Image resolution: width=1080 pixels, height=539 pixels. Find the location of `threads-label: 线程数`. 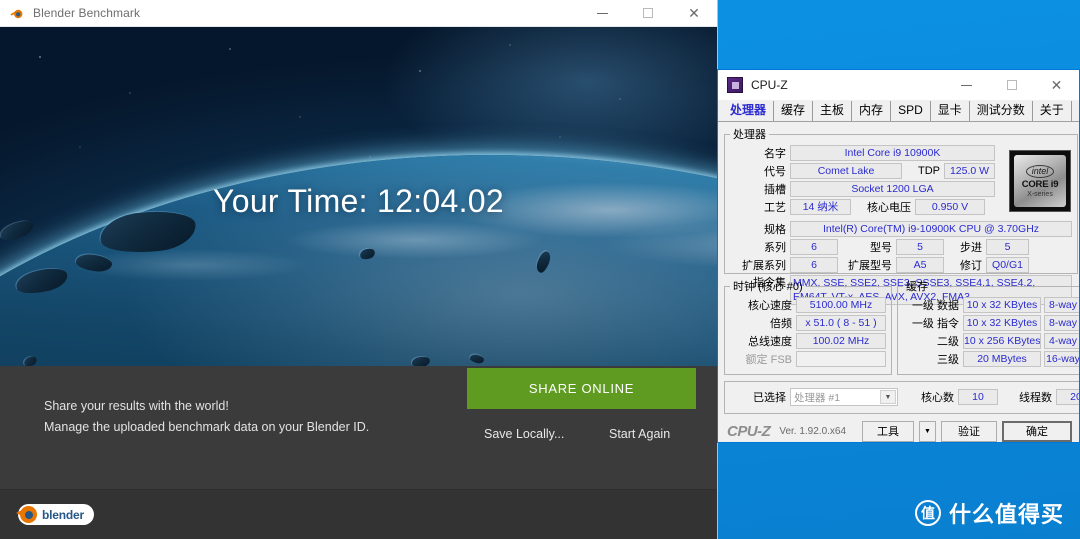

threads-label: 线程数 is located at coordinates (1035, 398).